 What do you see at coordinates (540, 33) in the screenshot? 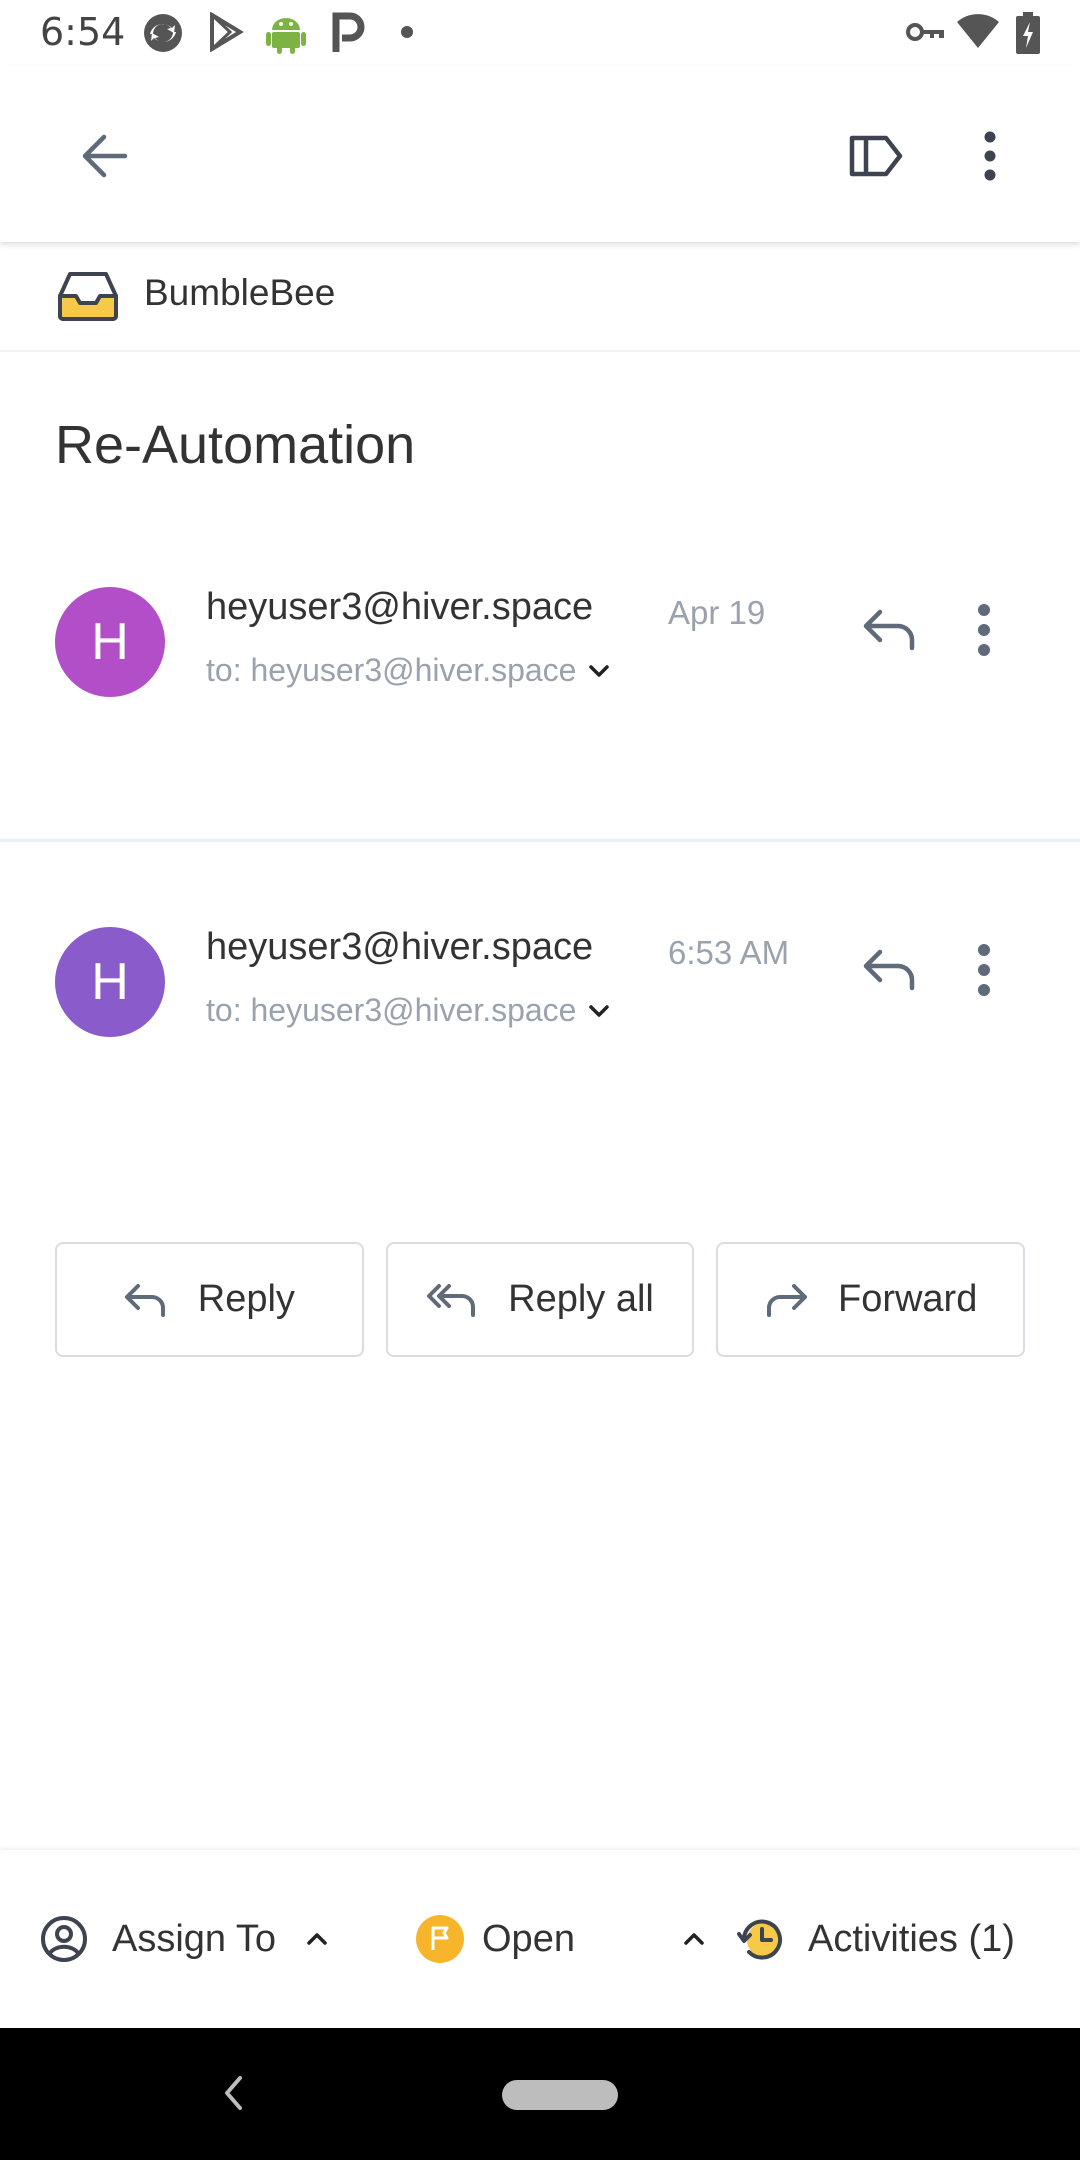
I see `status-bar: 6:54` at bounding box center [540, 33].